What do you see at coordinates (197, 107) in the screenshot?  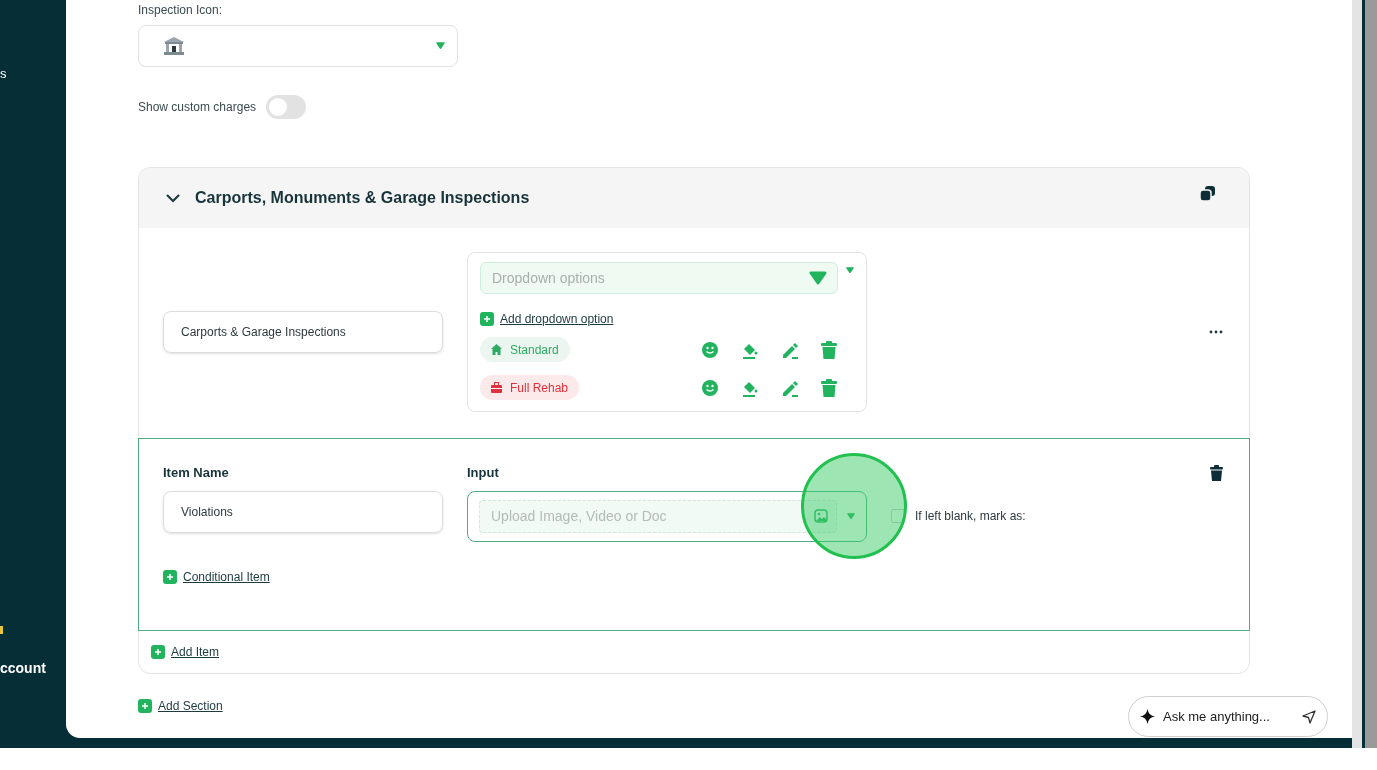 I see `toggle-label: Show custom charges` at bounding box center [197, 107].